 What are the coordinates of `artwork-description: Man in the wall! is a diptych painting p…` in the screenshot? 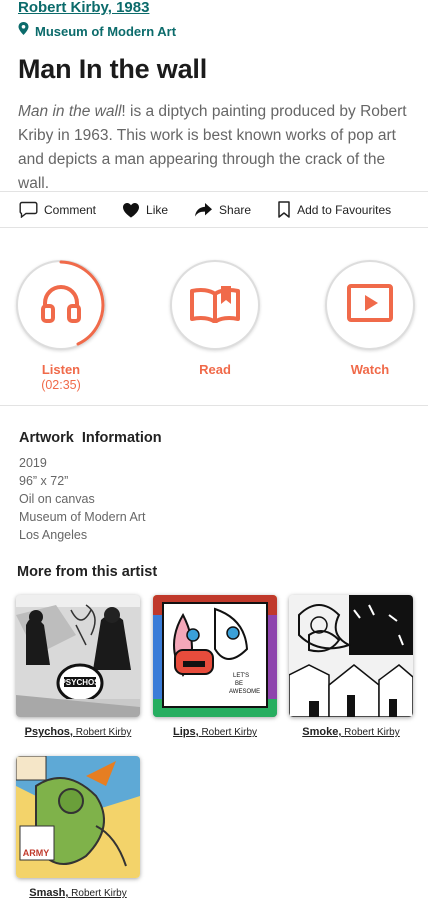 It's located at (216, 148).